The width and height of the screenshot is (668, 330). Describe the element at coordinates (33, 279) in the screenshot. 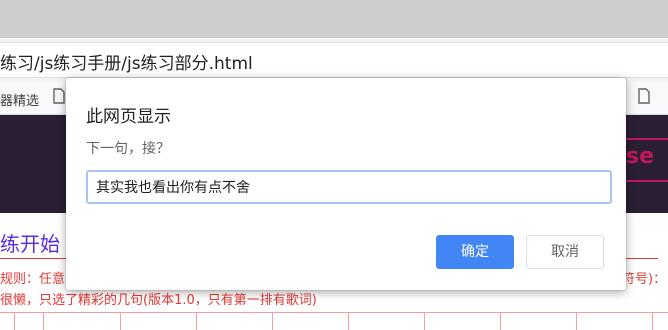

I see `rule-text-line-1: 规则：任意` at that location.